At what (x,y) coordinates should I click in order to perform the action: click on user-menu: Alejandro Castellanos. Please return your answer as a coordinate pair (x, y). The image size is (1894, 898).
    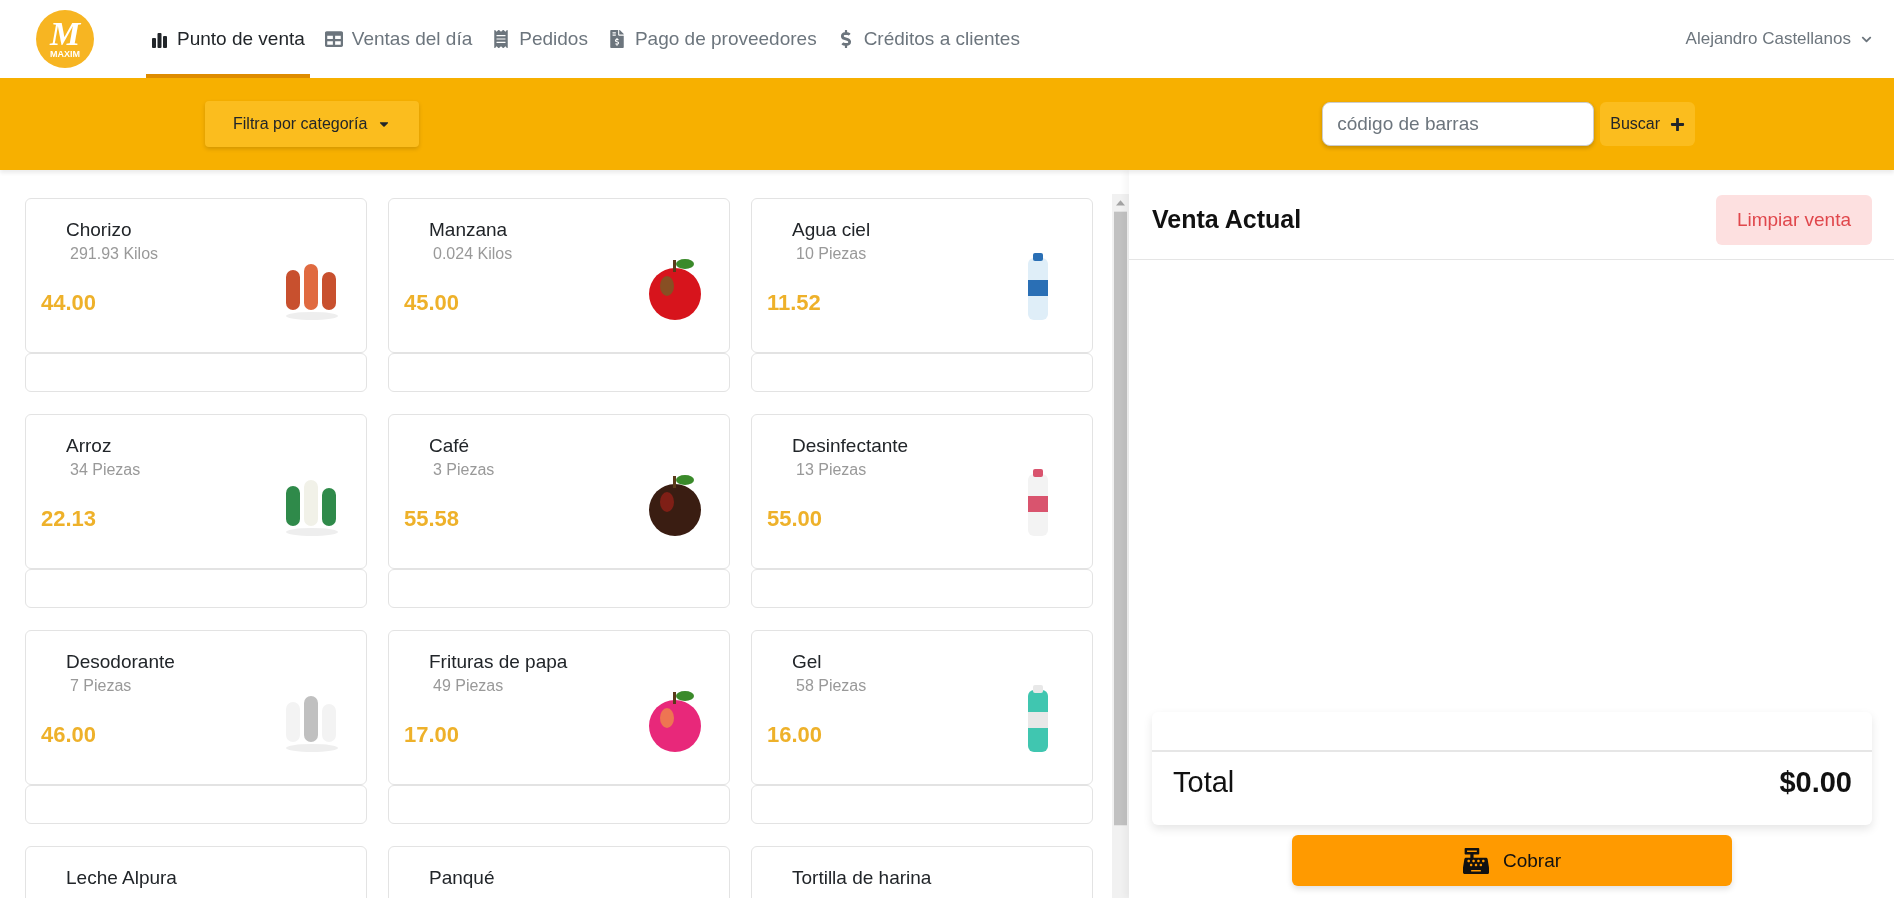
    Looking at the image, I should click on (1778, 39).